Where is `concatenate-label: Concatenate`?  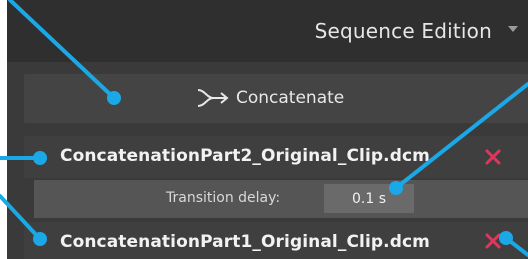 concatenate-label: Concatenate is located at coordinates (290, 98).